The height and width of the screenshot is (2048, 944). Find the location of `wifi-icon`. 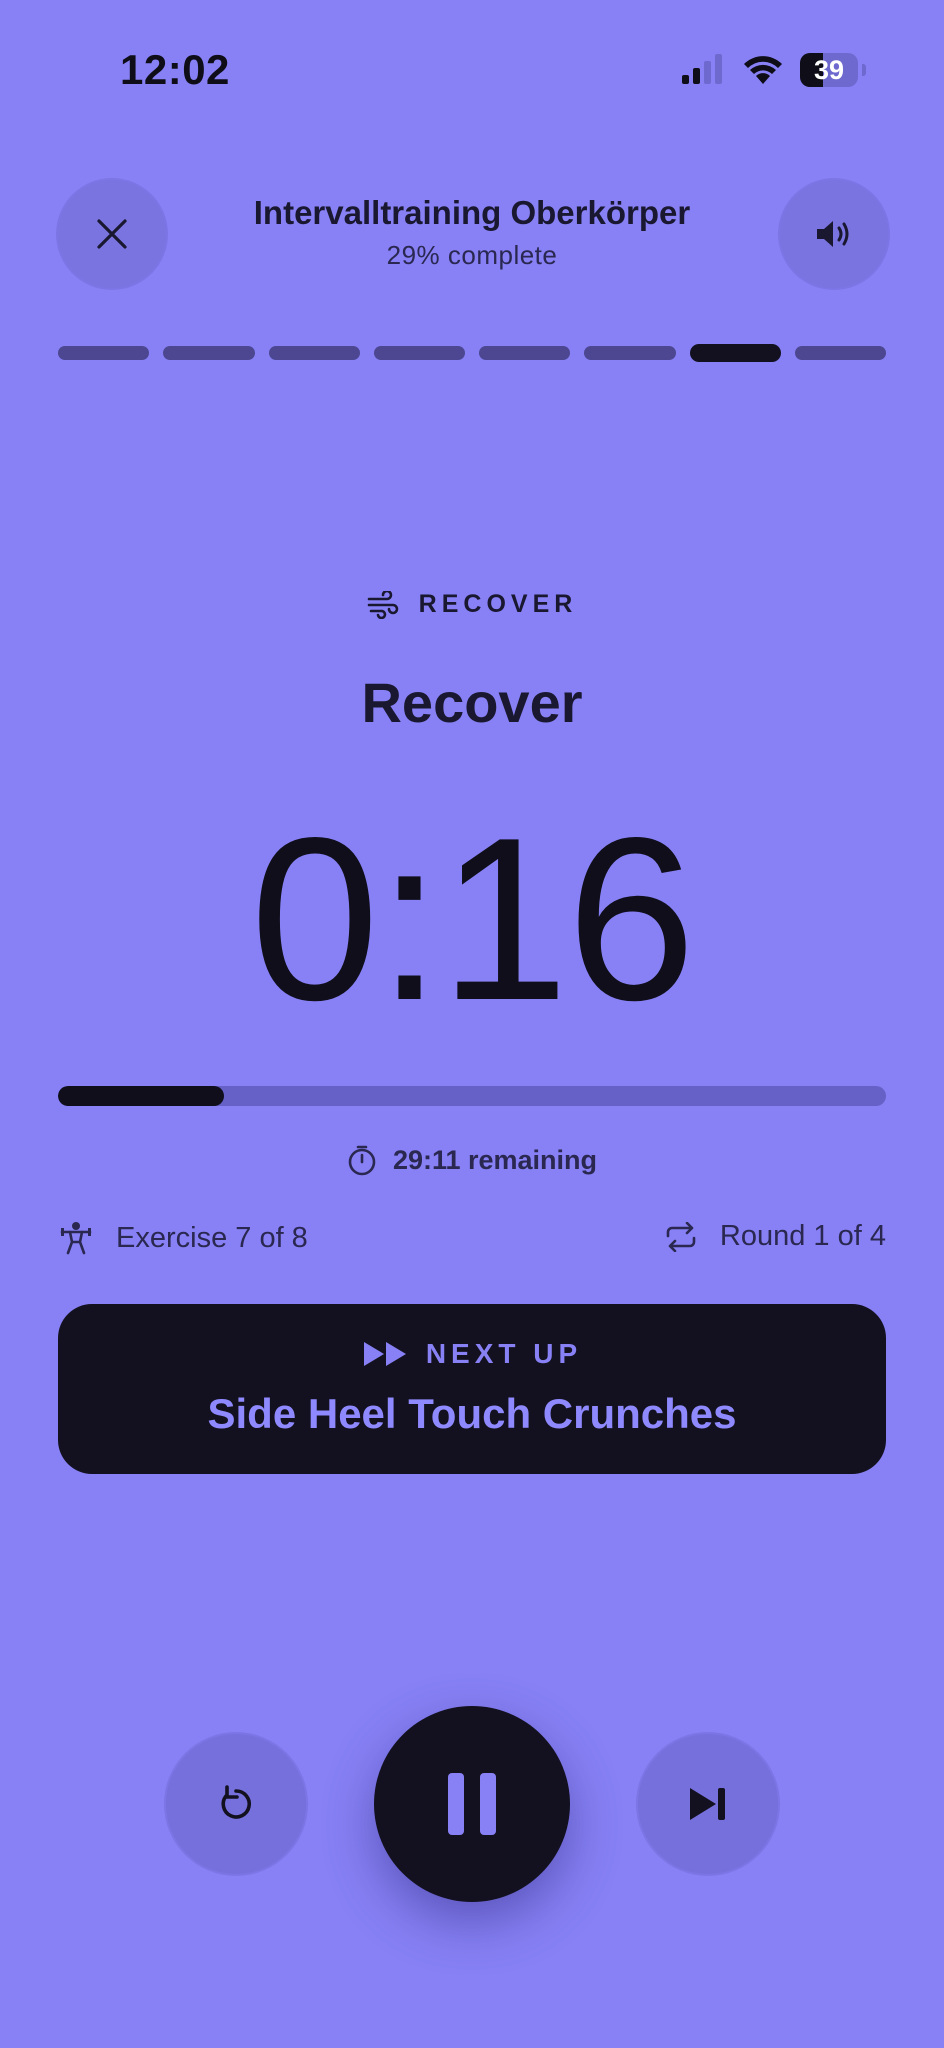

wifi-icon is located at coordinates (763, 70).